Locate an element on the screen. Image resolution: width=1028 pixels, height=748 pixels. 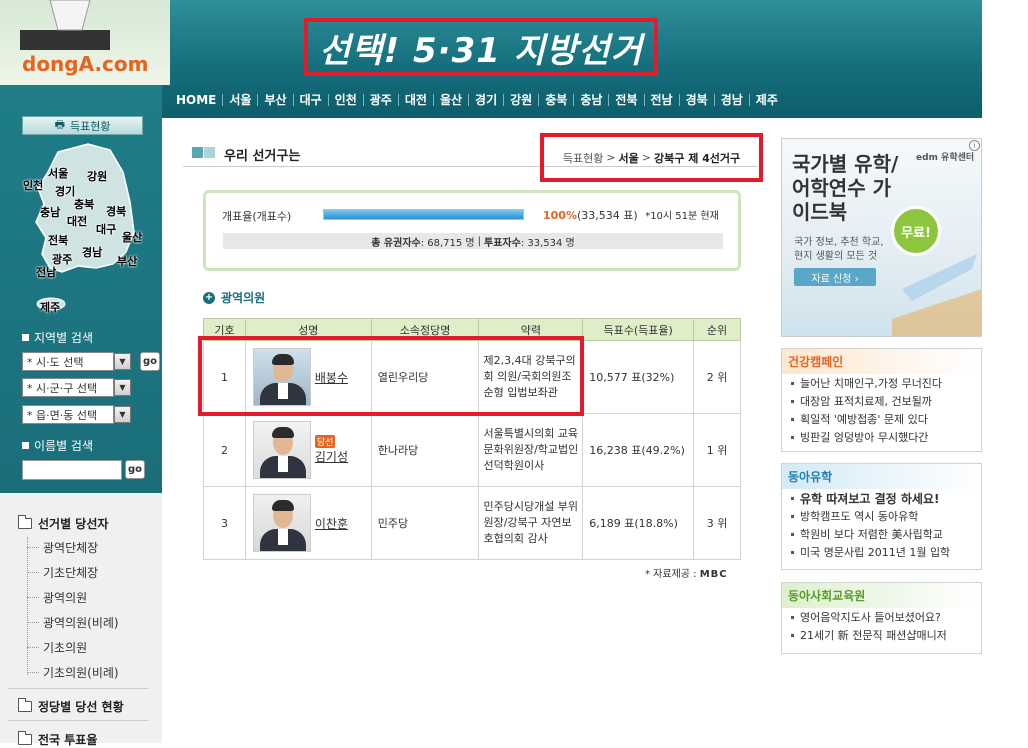
map-region-busan: 부산 is located at coordinates (127, 261).